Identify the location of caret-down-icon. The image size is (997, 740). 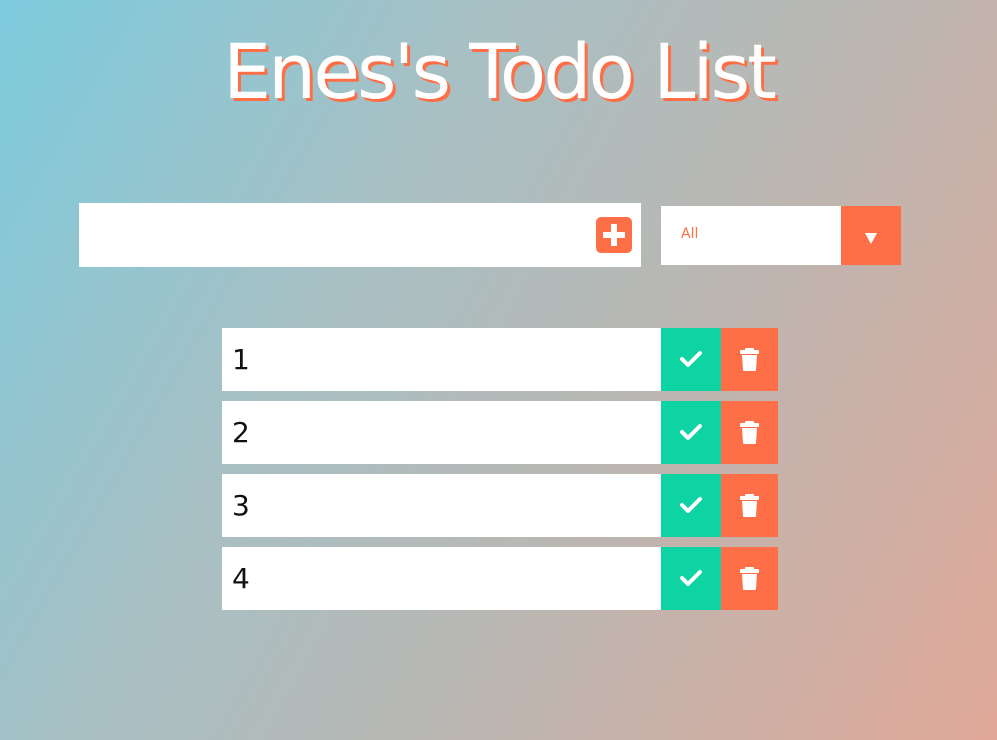
(871, 238).